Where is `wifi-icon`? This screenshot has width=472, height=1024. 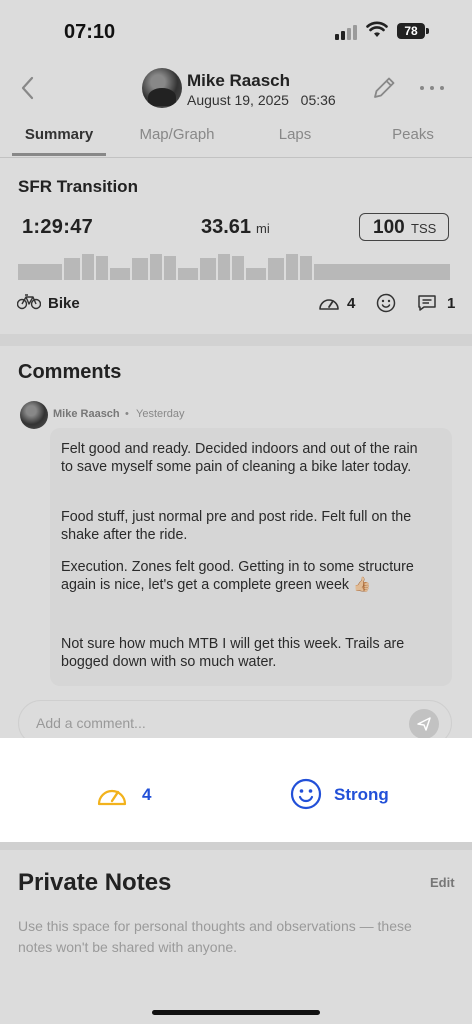
wifi-icon is located at coordinates (377, 29).